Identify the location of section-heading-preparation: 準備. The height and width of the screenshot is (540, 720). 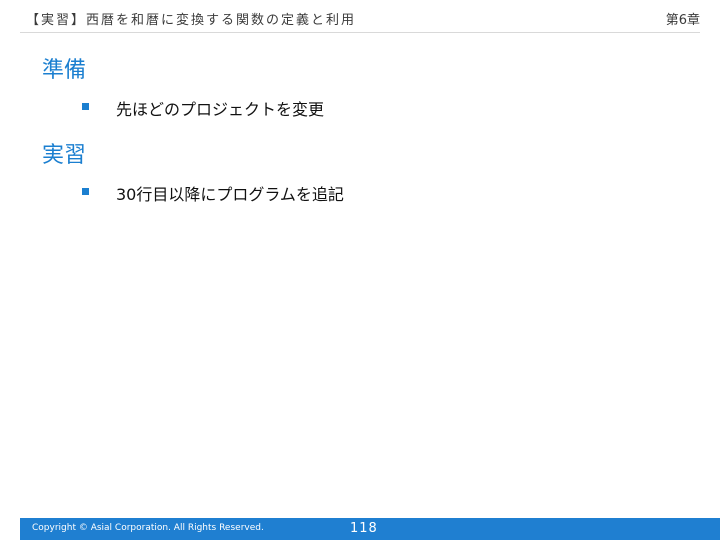
(64, 70).